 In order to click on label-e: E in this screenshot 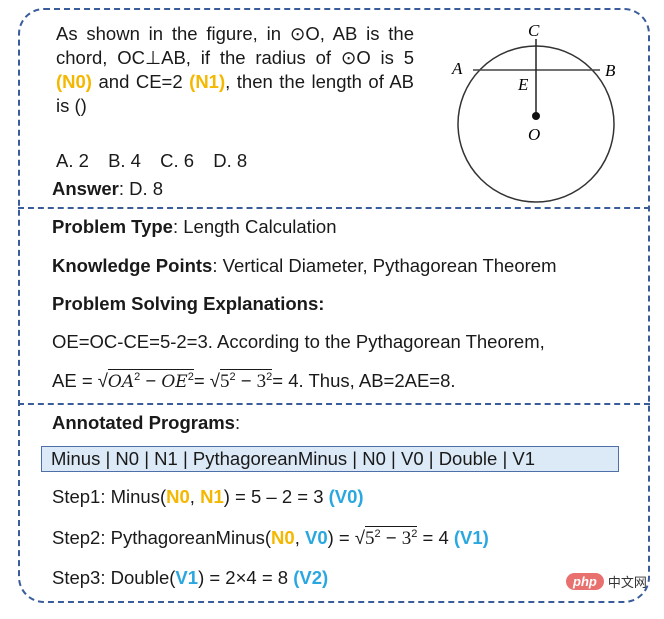, I will do `click(523, 84)`.